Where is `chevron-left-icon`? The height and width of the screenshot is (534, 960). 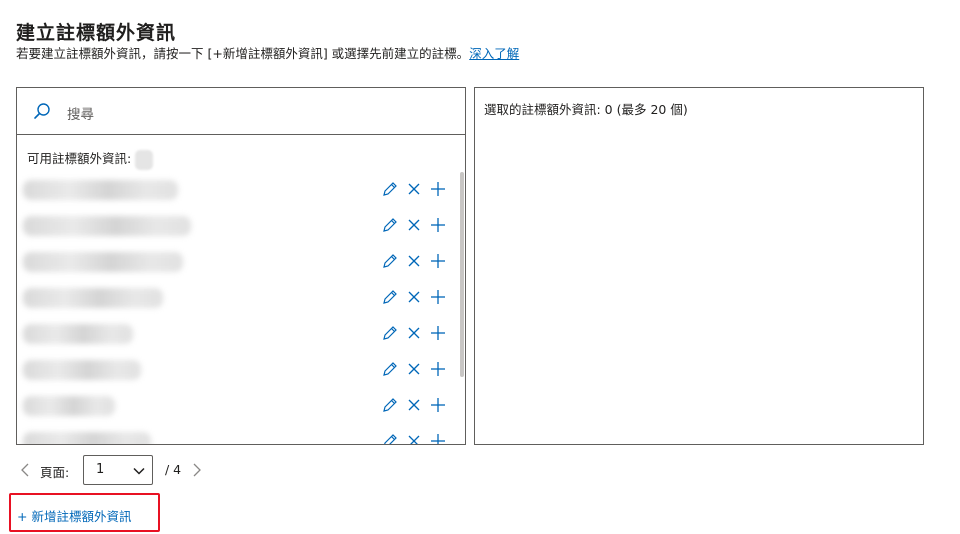 chevron-left-icon is located at coordinates (25, 470).